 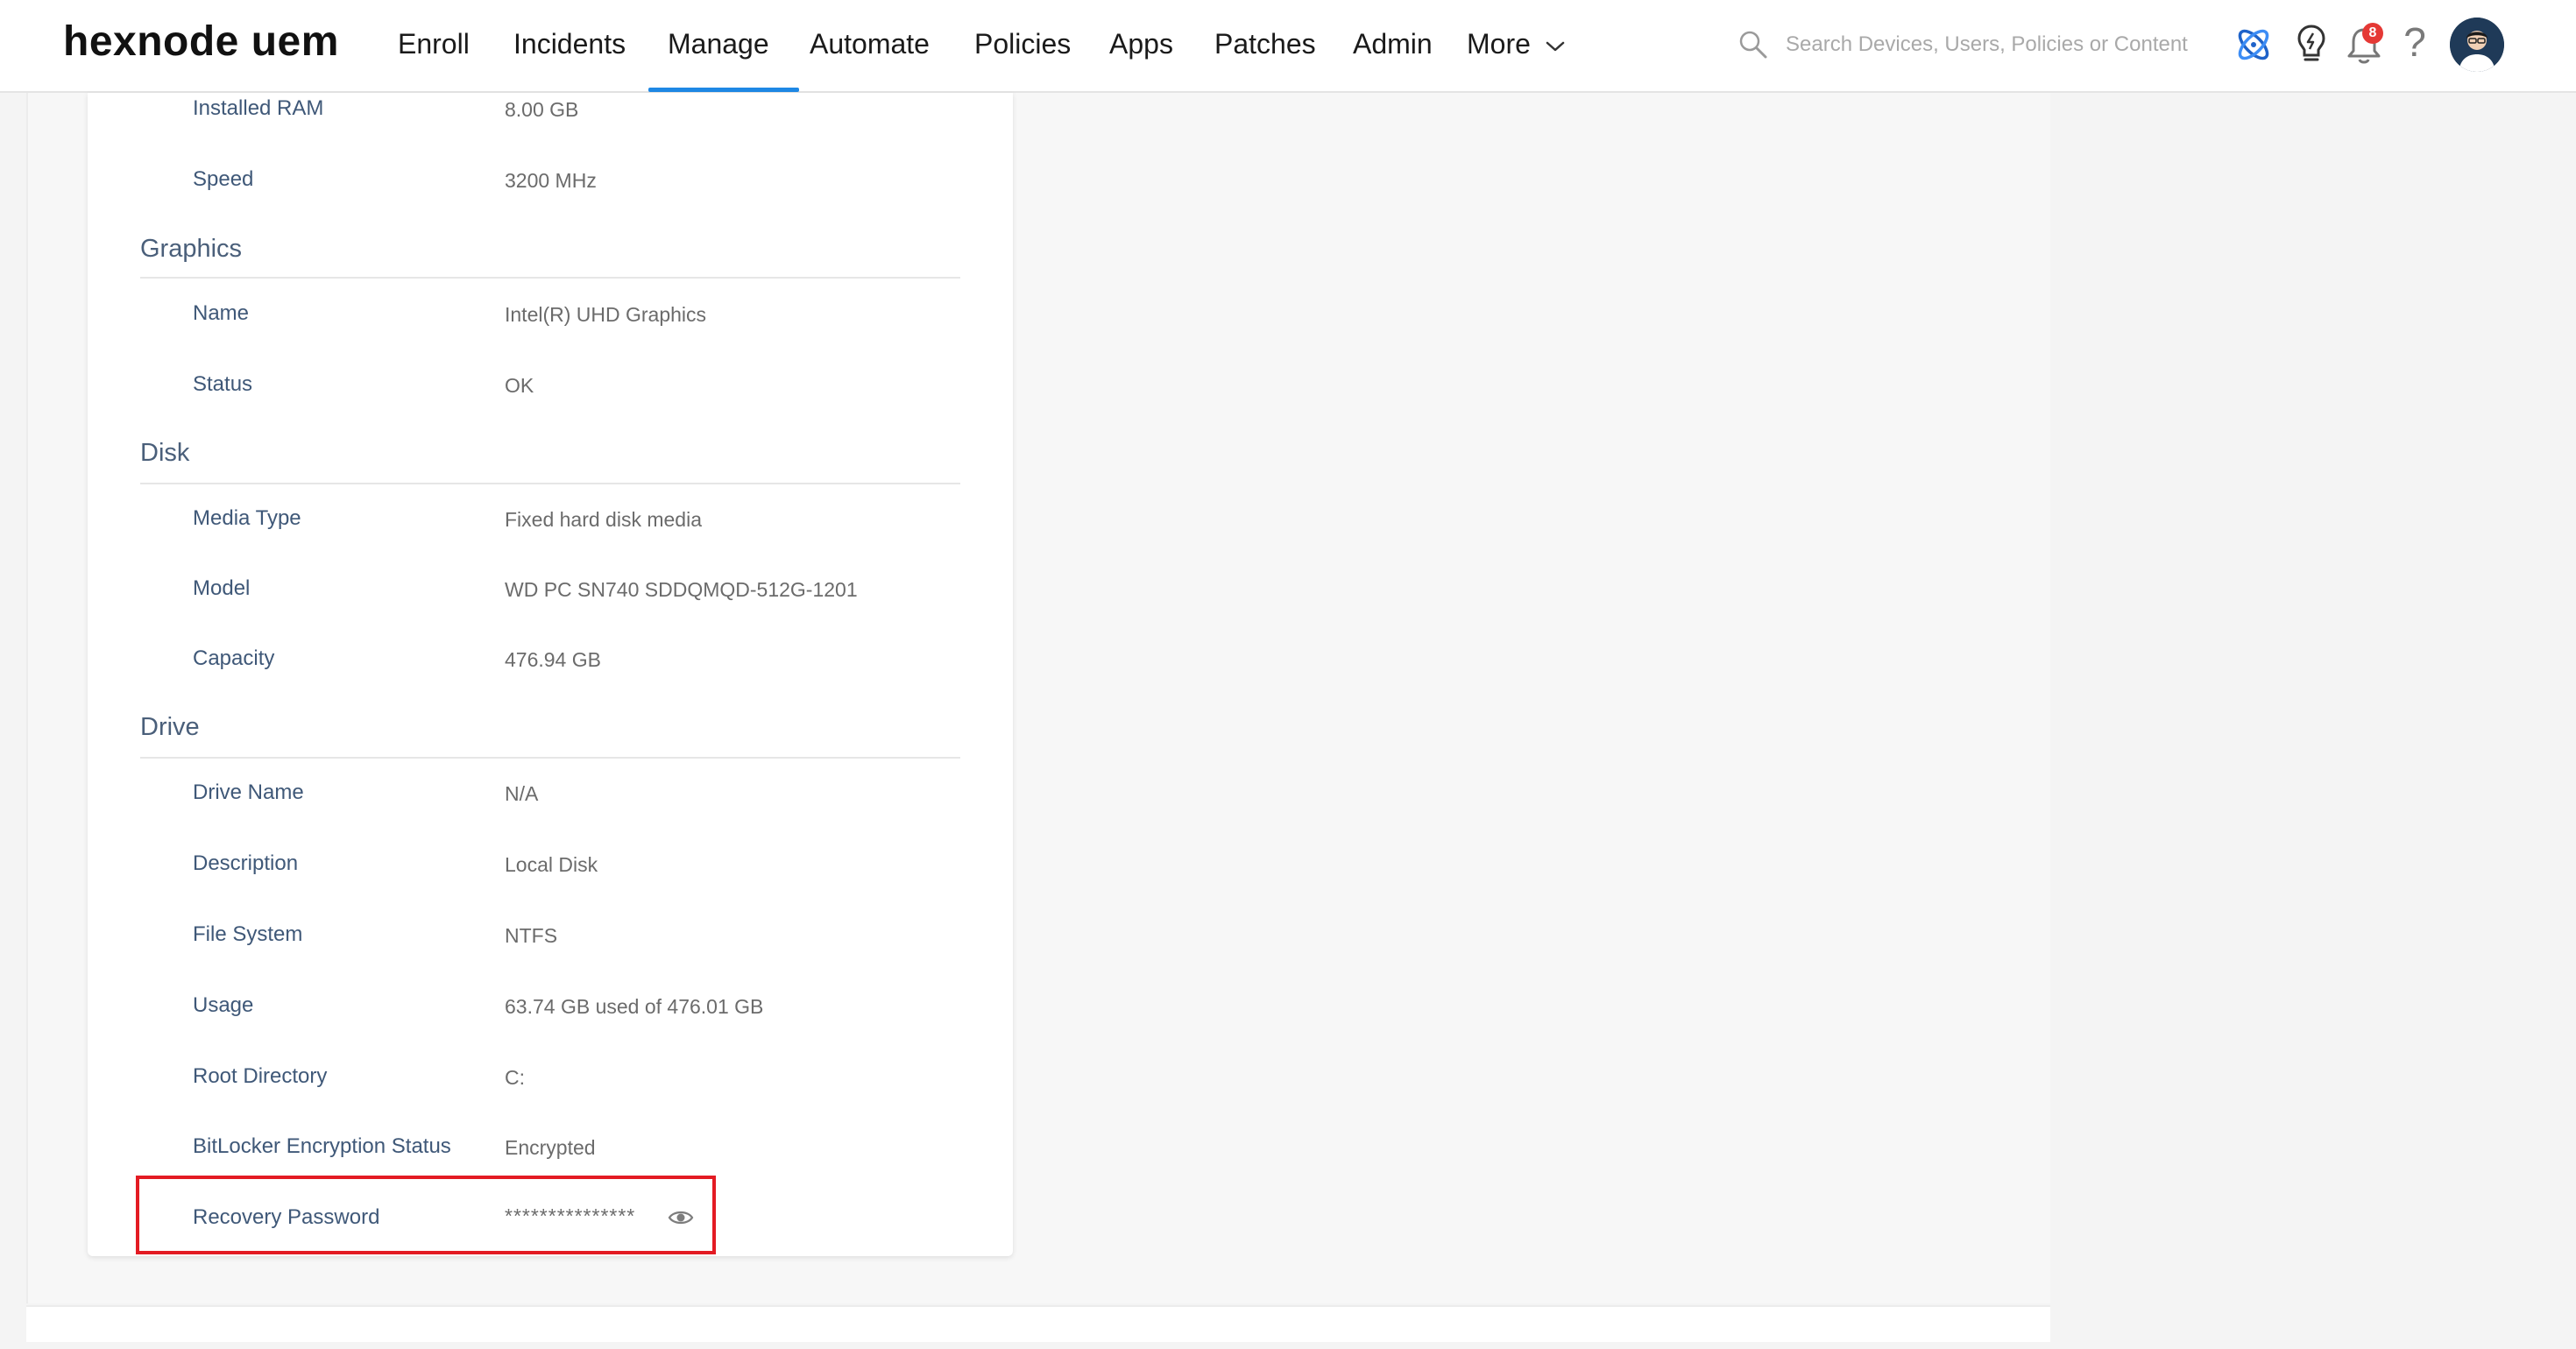 What do you see at coordinates (870, 44) in the screenshot?
I see `nav-automate: Automate` at bounding box center [870, 44].